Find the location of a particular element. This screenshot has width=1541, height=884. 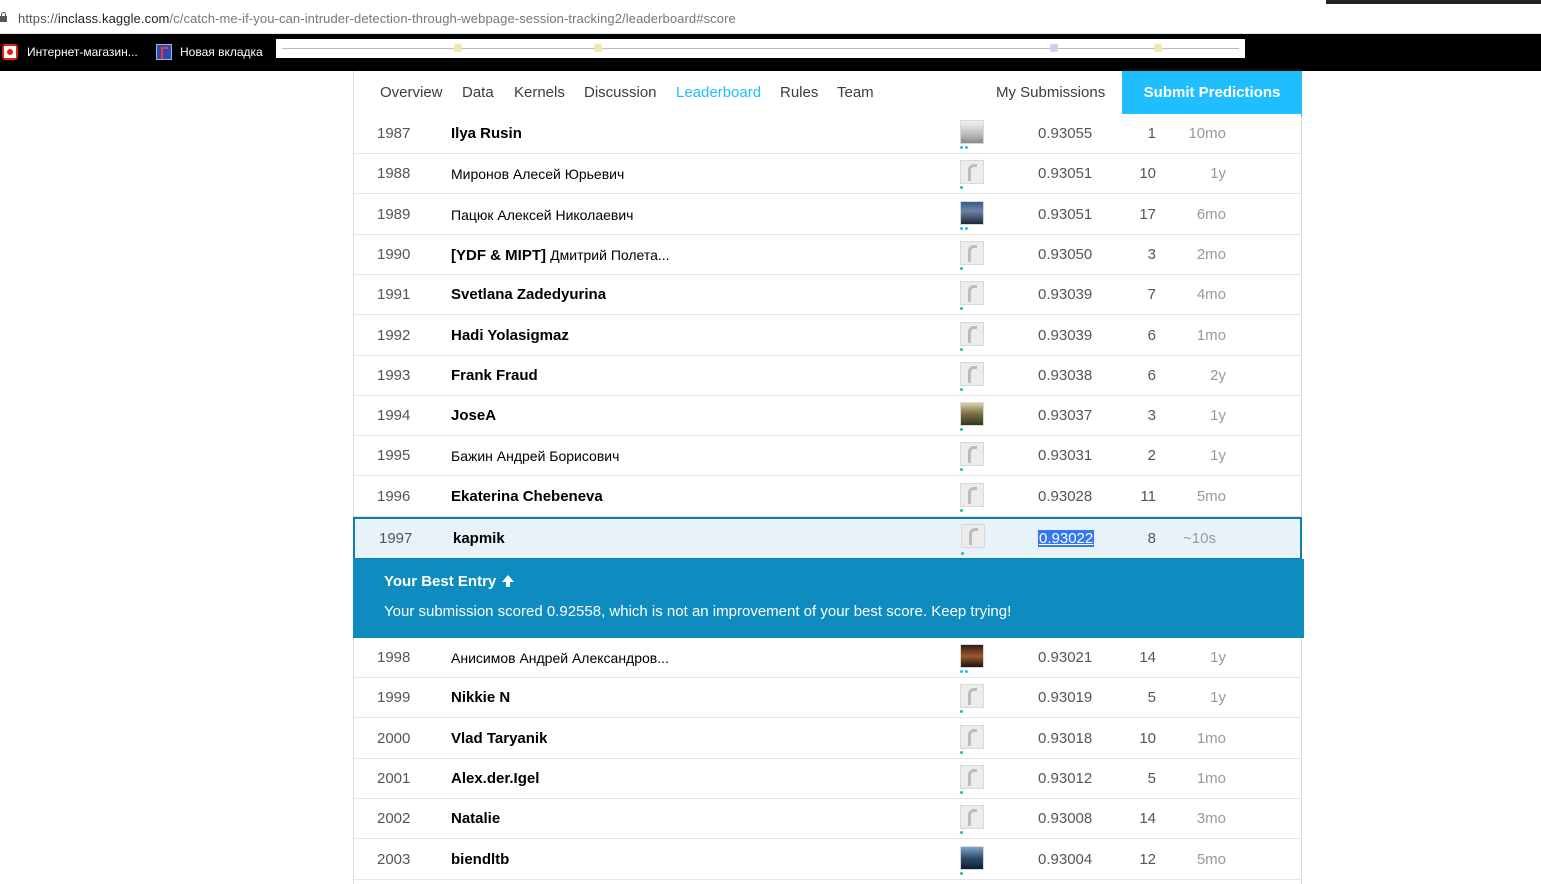

rank: 1998 is located at coordinates (394, 657).